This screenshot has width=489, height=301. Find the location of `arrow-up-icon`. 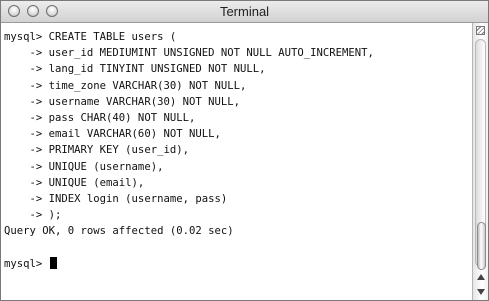

arrow-up-icon is located at coordinates (480, 277).